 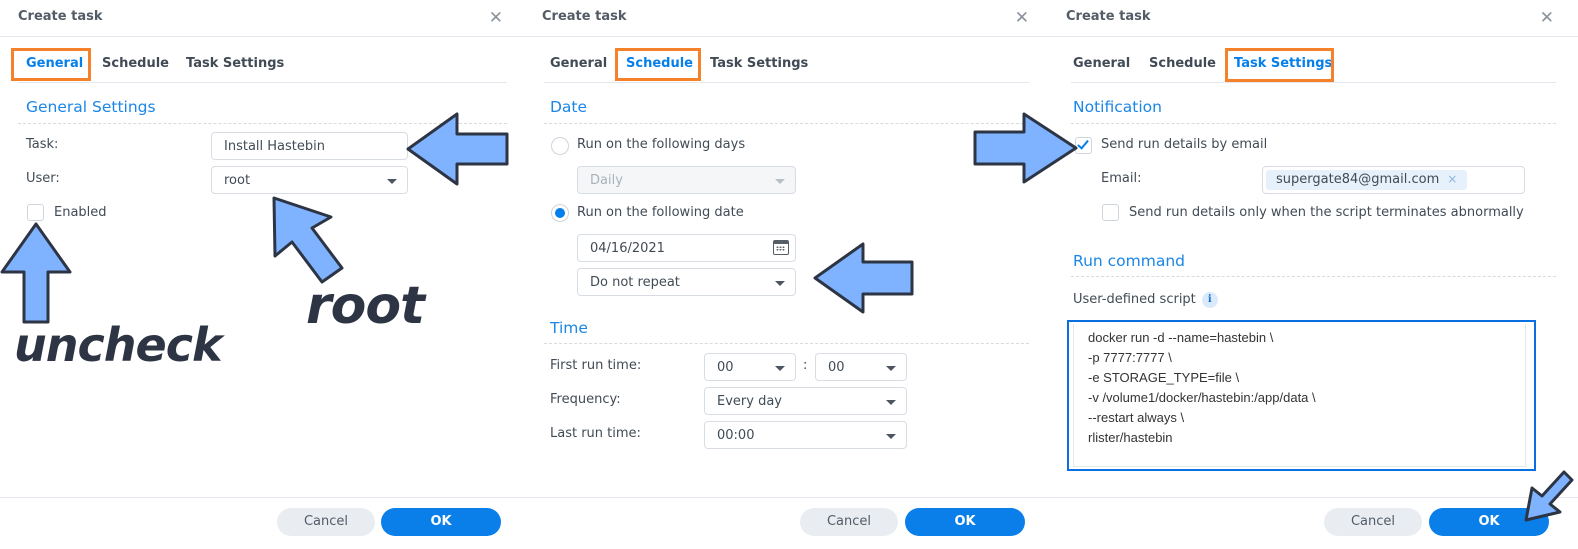 I want to click on enabled-checkbox, so click(x=35, y=212).